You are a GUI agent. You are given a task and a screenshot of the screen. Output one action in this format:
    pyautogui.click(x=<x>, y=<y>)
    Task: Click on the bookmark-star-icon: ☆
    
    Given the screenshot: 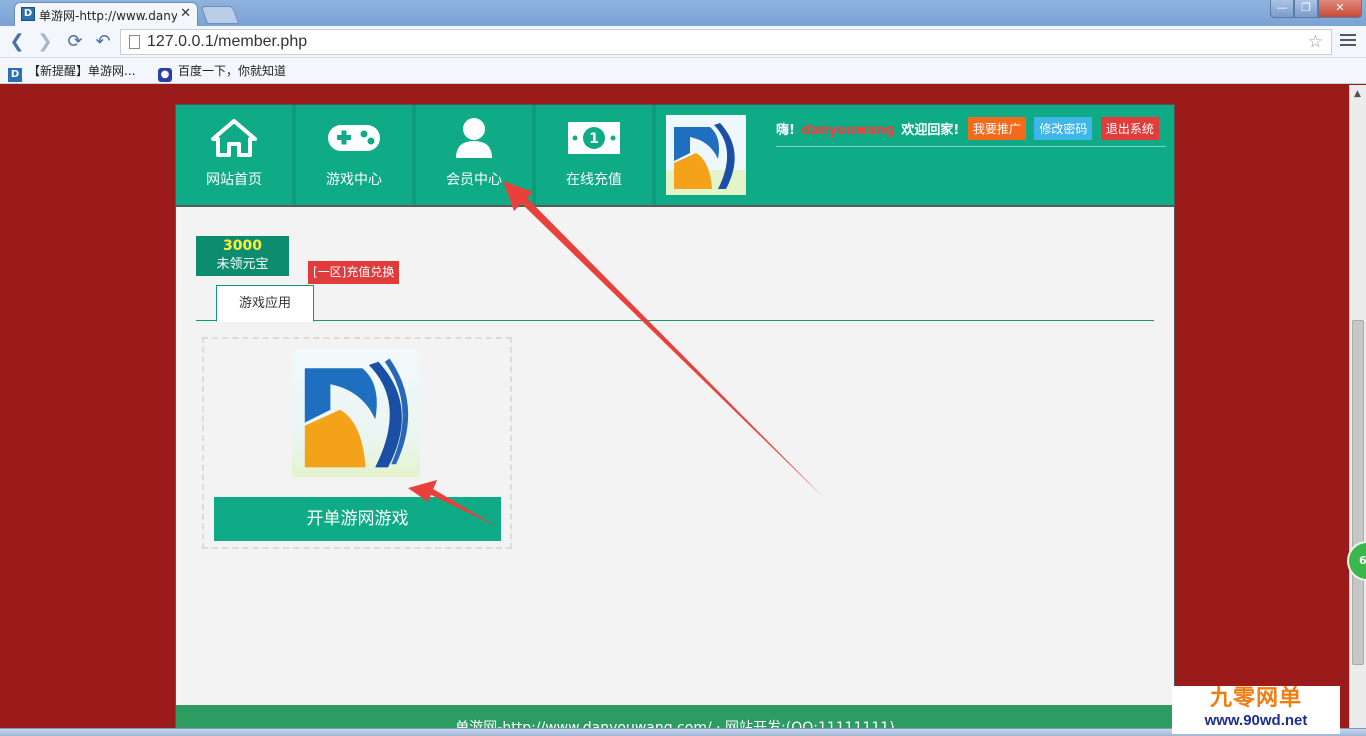 What is the action you would take?
    pyautogui.click(x=1315, y=42)
    